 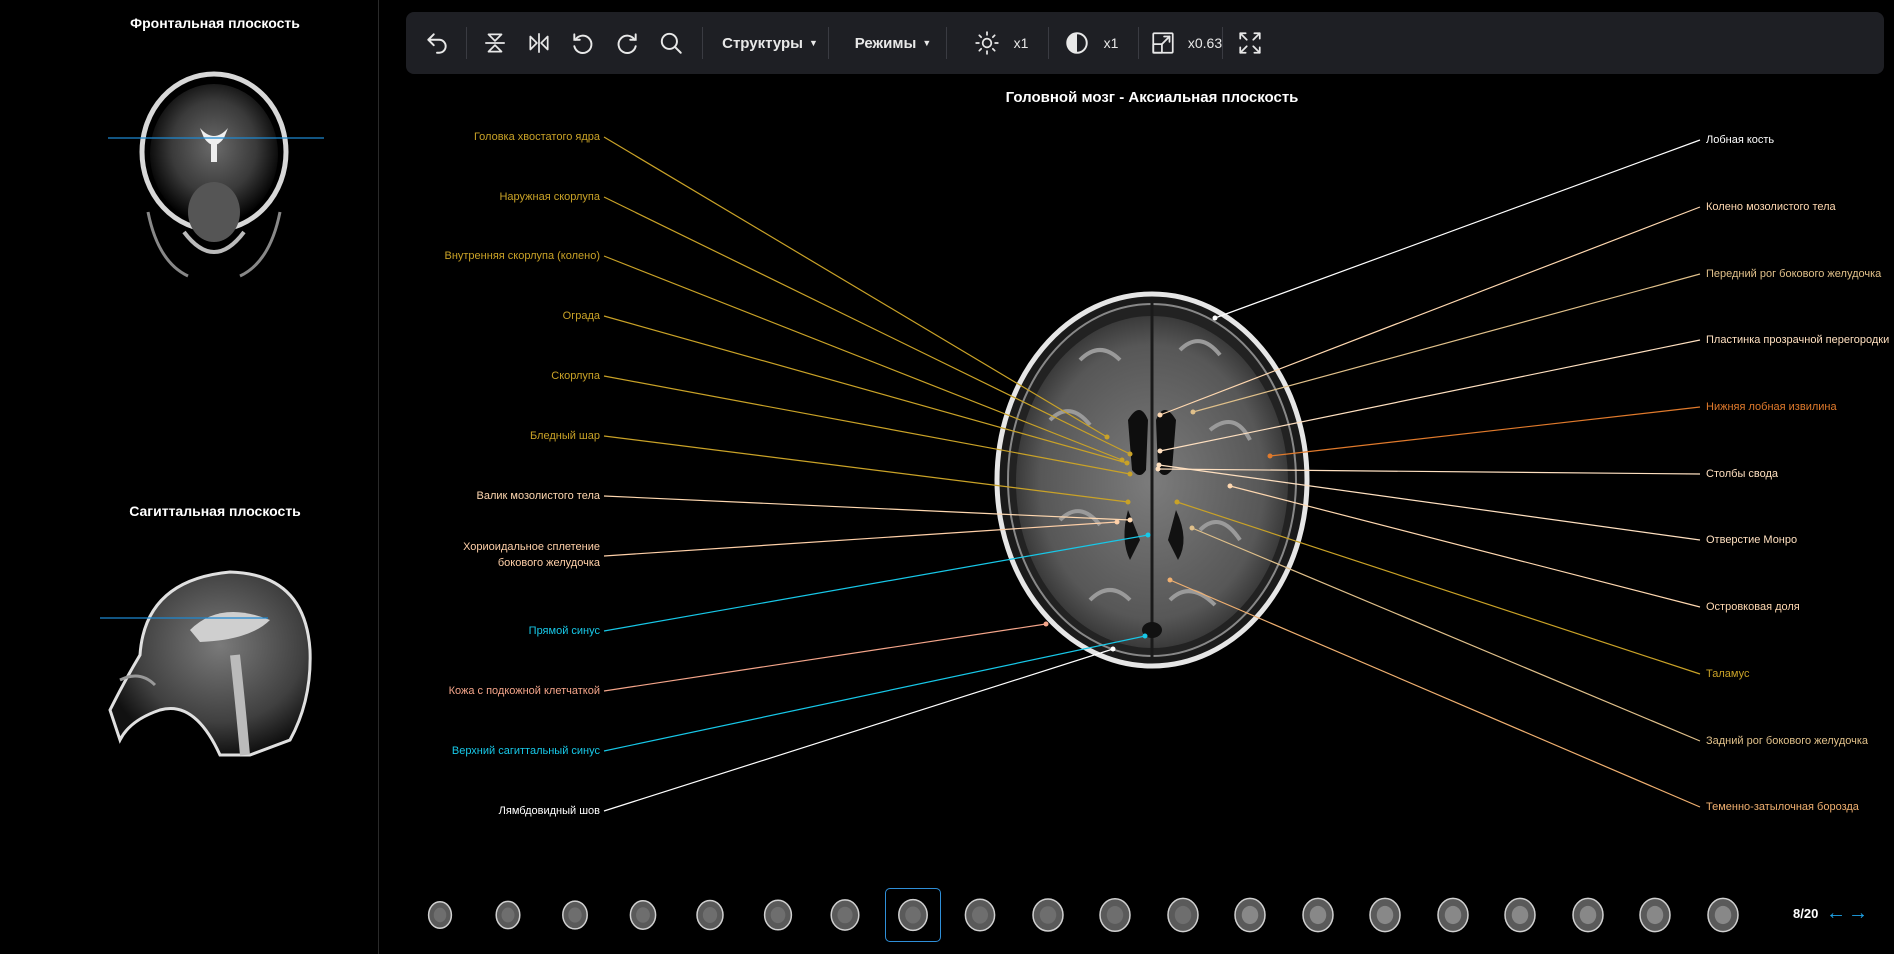 What do you see at coordinates (1446, 343) in the screenshot?
I see `right-3-leader-line` at bounding box center [1446, 343].